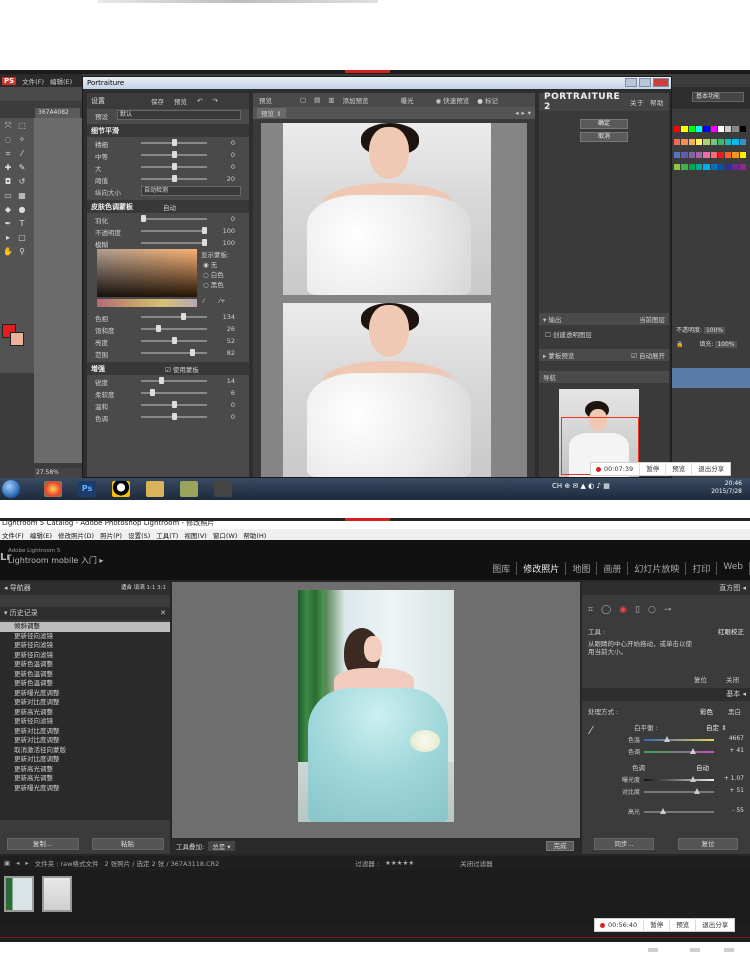 The image size is (750, 960). What do you see at coordinates (85, 675) in the screenshot?
I see `history-item: 更新色温调整` at bounding box center [85, 675].